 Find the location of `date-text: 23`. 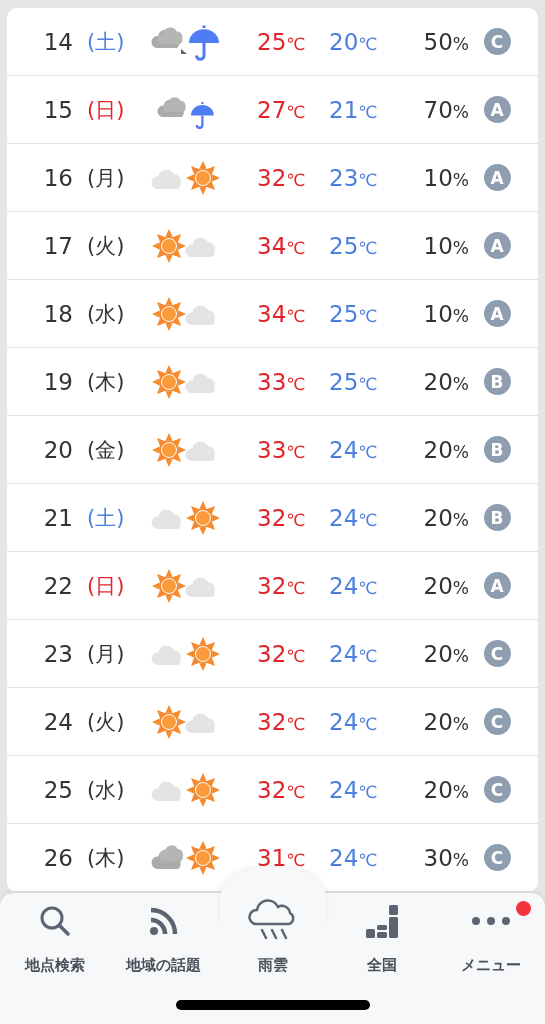

date-text: 23 is located at coordinates (58, 653).